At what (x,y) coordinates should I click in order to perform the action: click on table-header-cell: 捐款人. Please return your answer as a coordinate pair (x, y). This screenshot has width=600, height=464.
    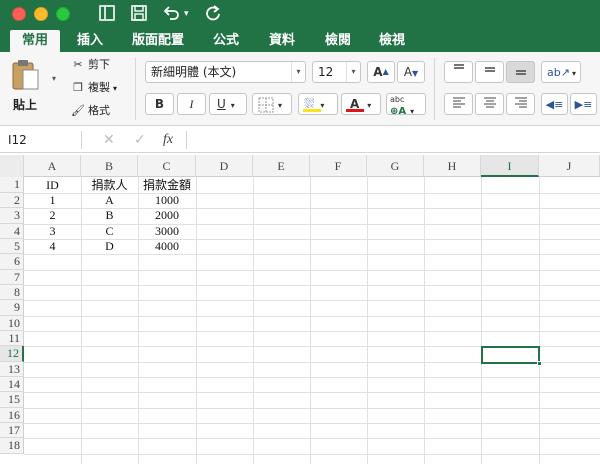
    Looking at the image, I should click on (109, 185).